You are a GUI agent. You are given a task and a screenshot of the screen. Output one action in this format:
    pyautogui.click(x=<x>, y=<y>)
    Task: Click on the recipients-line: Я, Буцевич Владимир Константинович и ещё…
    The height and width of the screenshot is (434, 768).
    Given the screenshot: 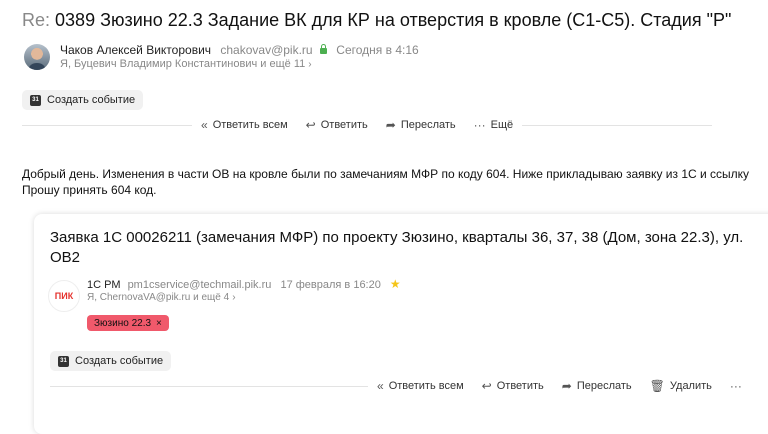 What is the action you would take?
    pyautogui.click(x=186, y=64)
    